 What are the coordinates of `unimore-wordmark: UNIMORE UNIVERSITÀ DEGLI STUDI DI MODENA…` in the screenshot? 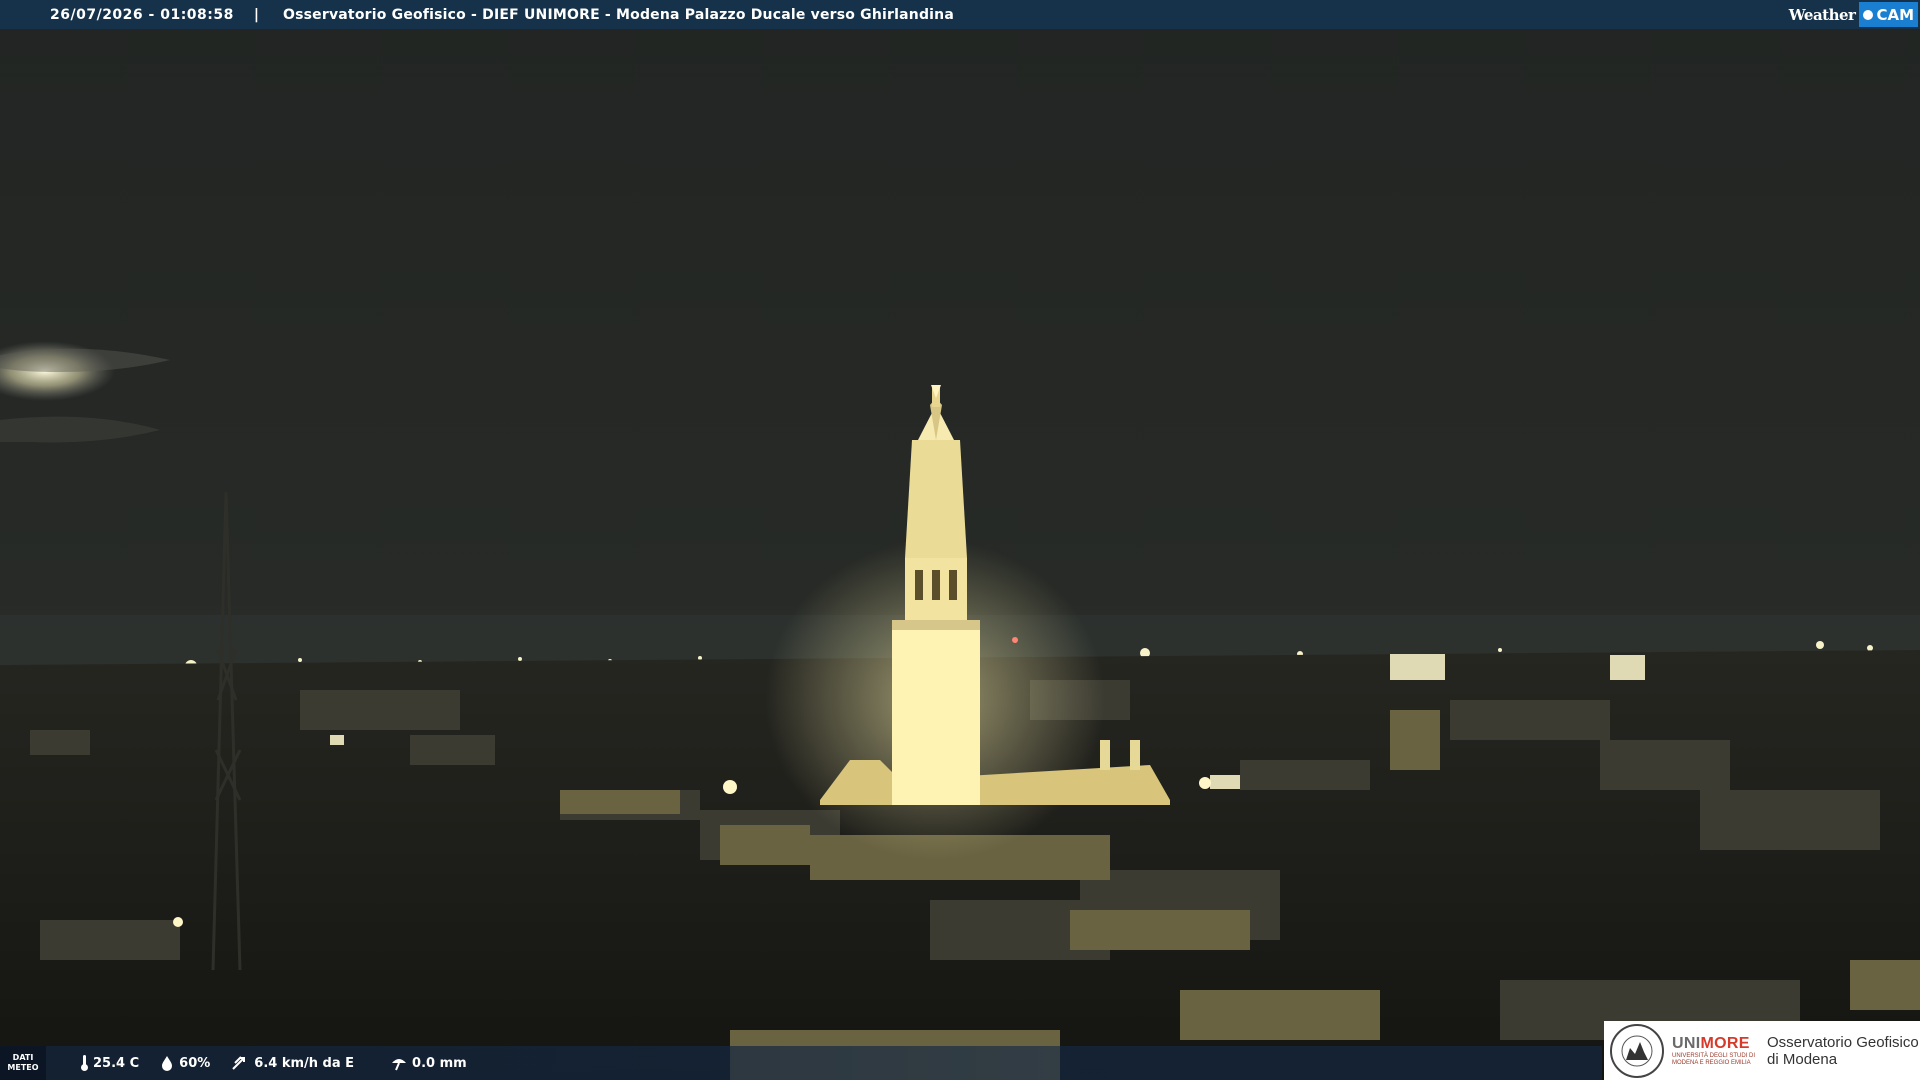 It's located at (1713, 1051).